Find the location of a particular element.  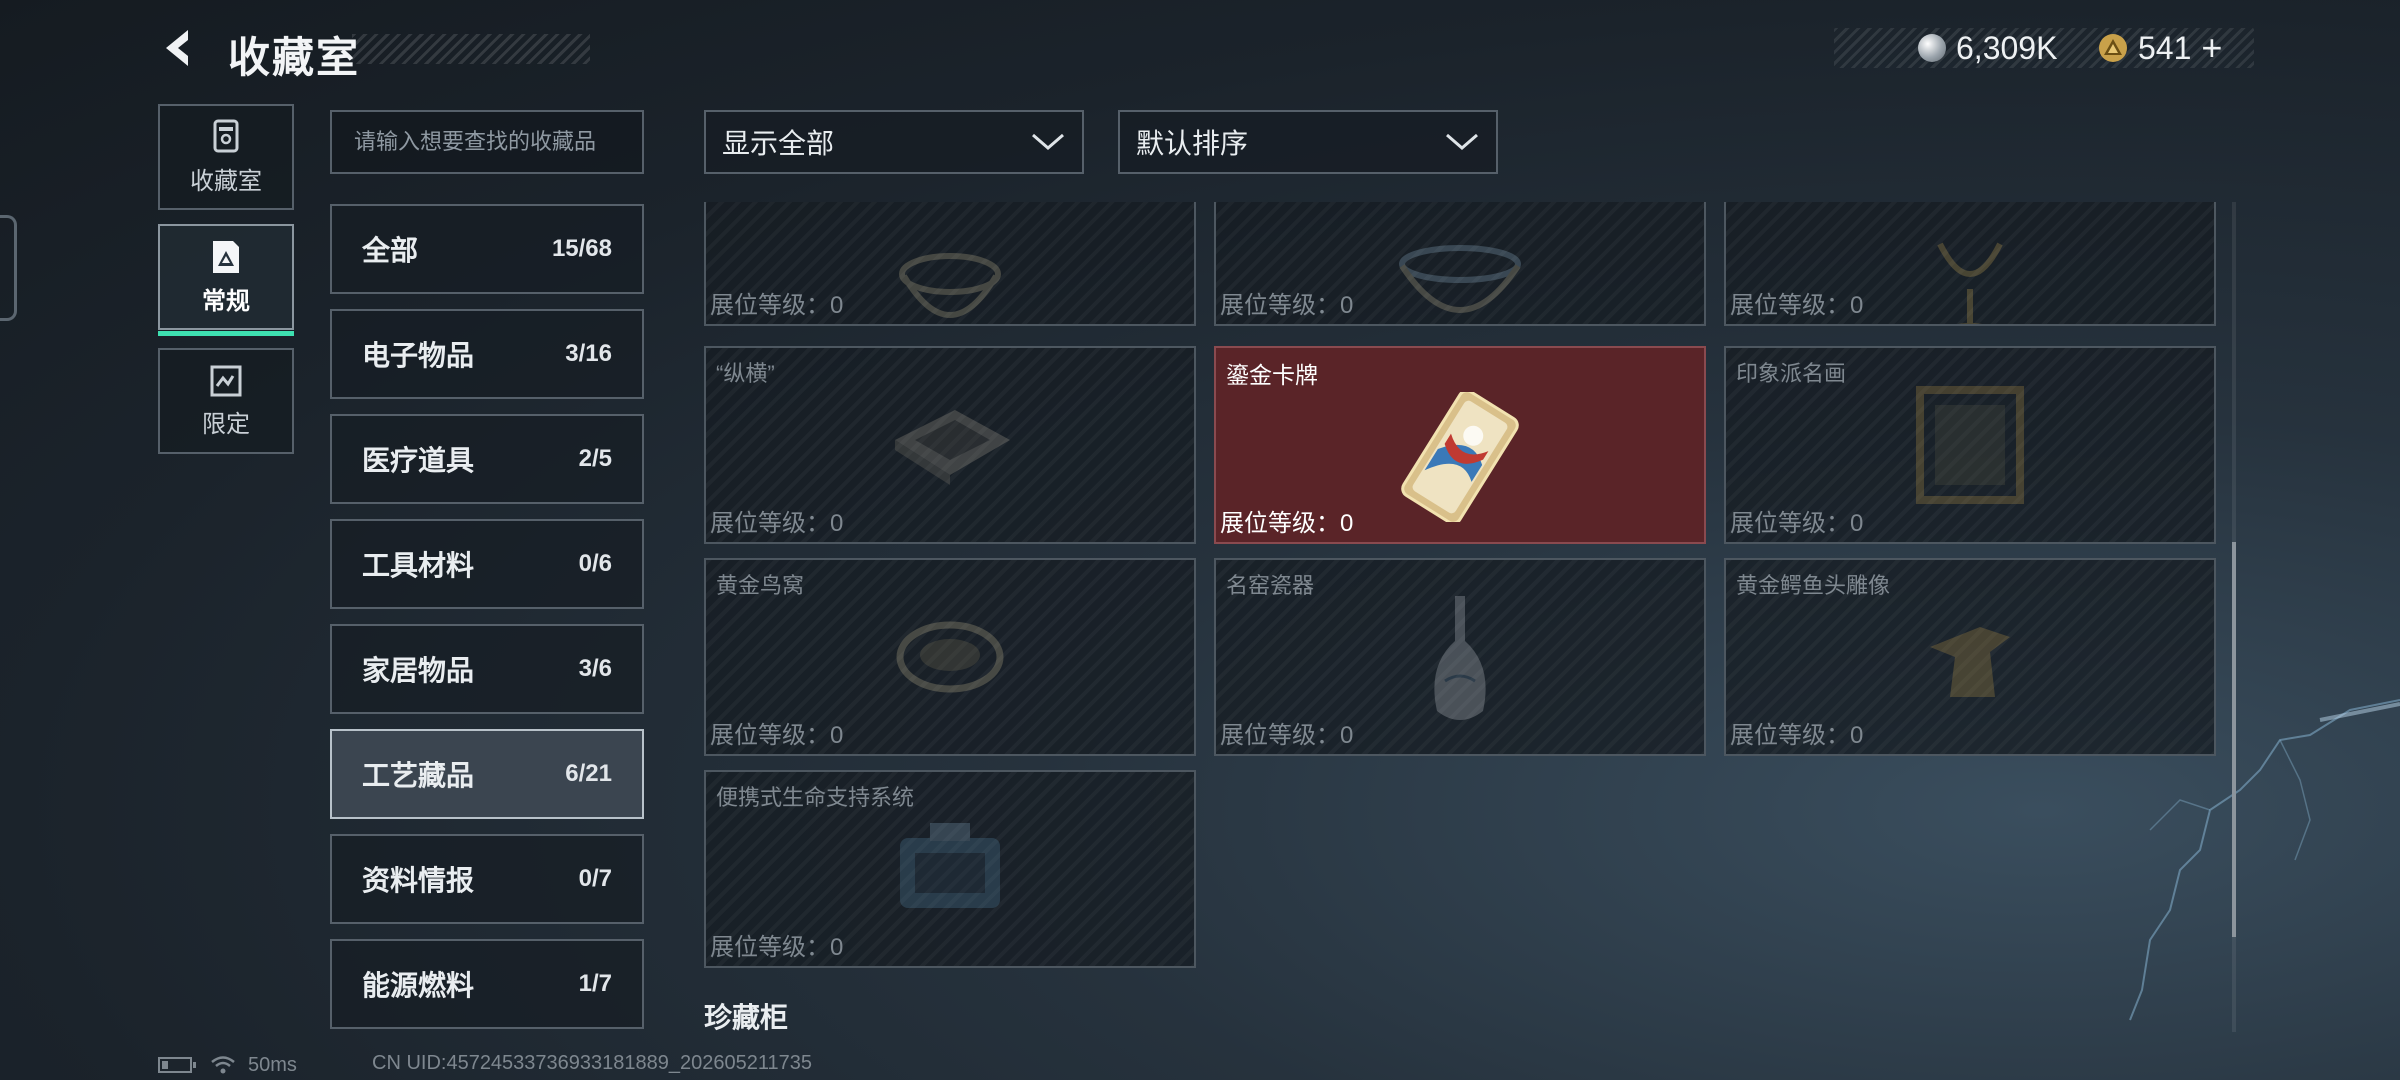

category-medical: 医疗道具 2/5 is located at coordinates (487, 459).